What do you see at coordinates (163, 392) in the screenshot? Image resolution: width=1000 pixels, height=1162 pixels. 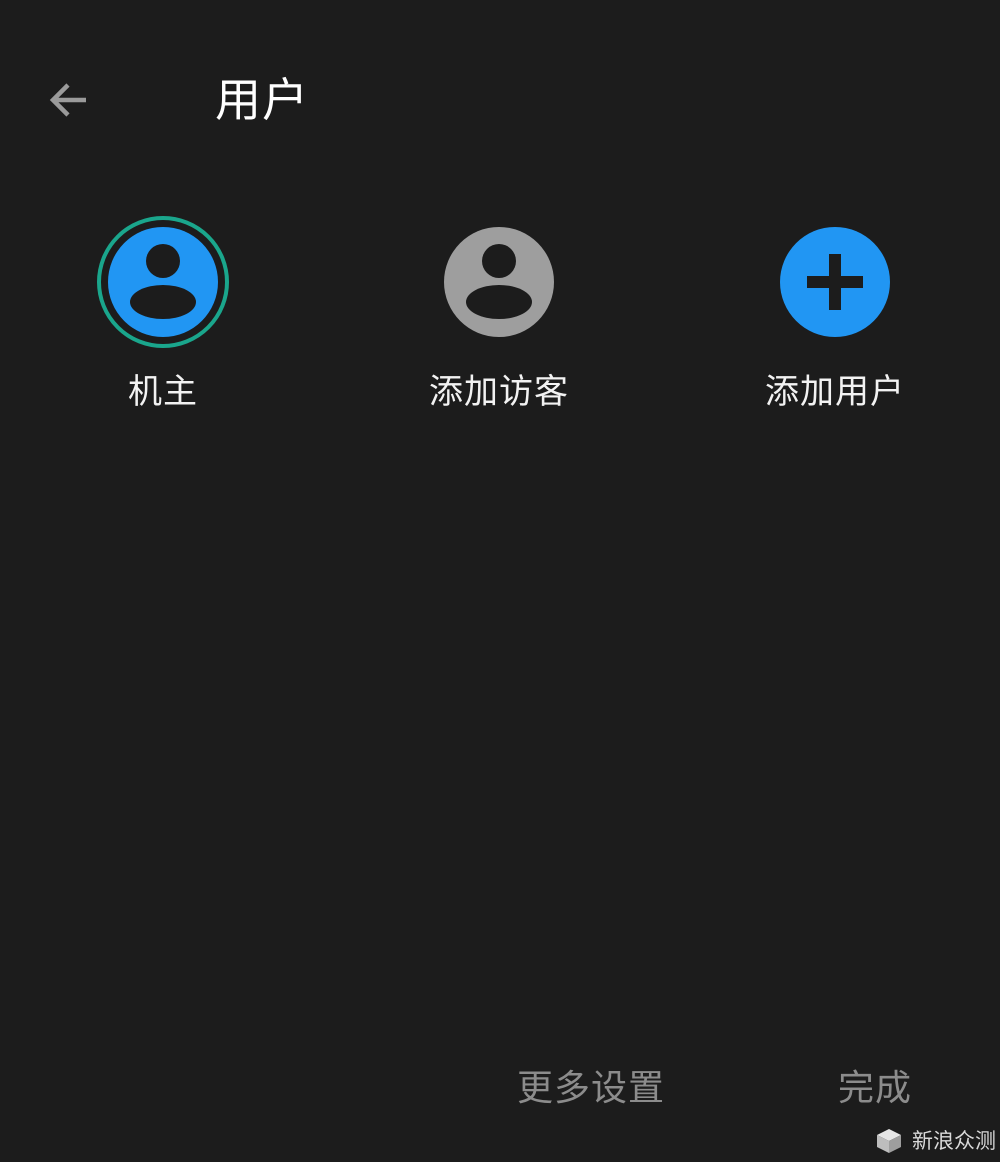 I see `user-label-owner: 机主` at bounding box center [163, 392].